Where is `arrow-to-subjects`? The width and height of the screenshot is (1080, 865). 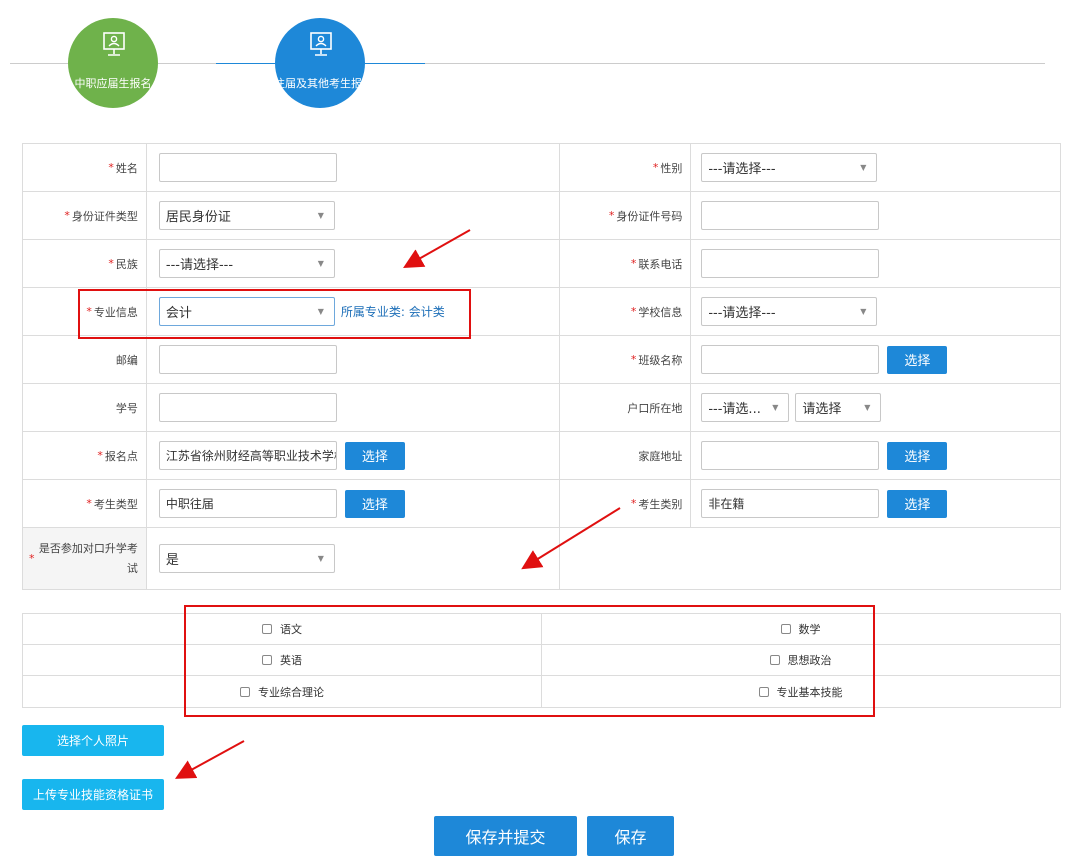
arrow-to-subjects is located at coordinates (571, 538).